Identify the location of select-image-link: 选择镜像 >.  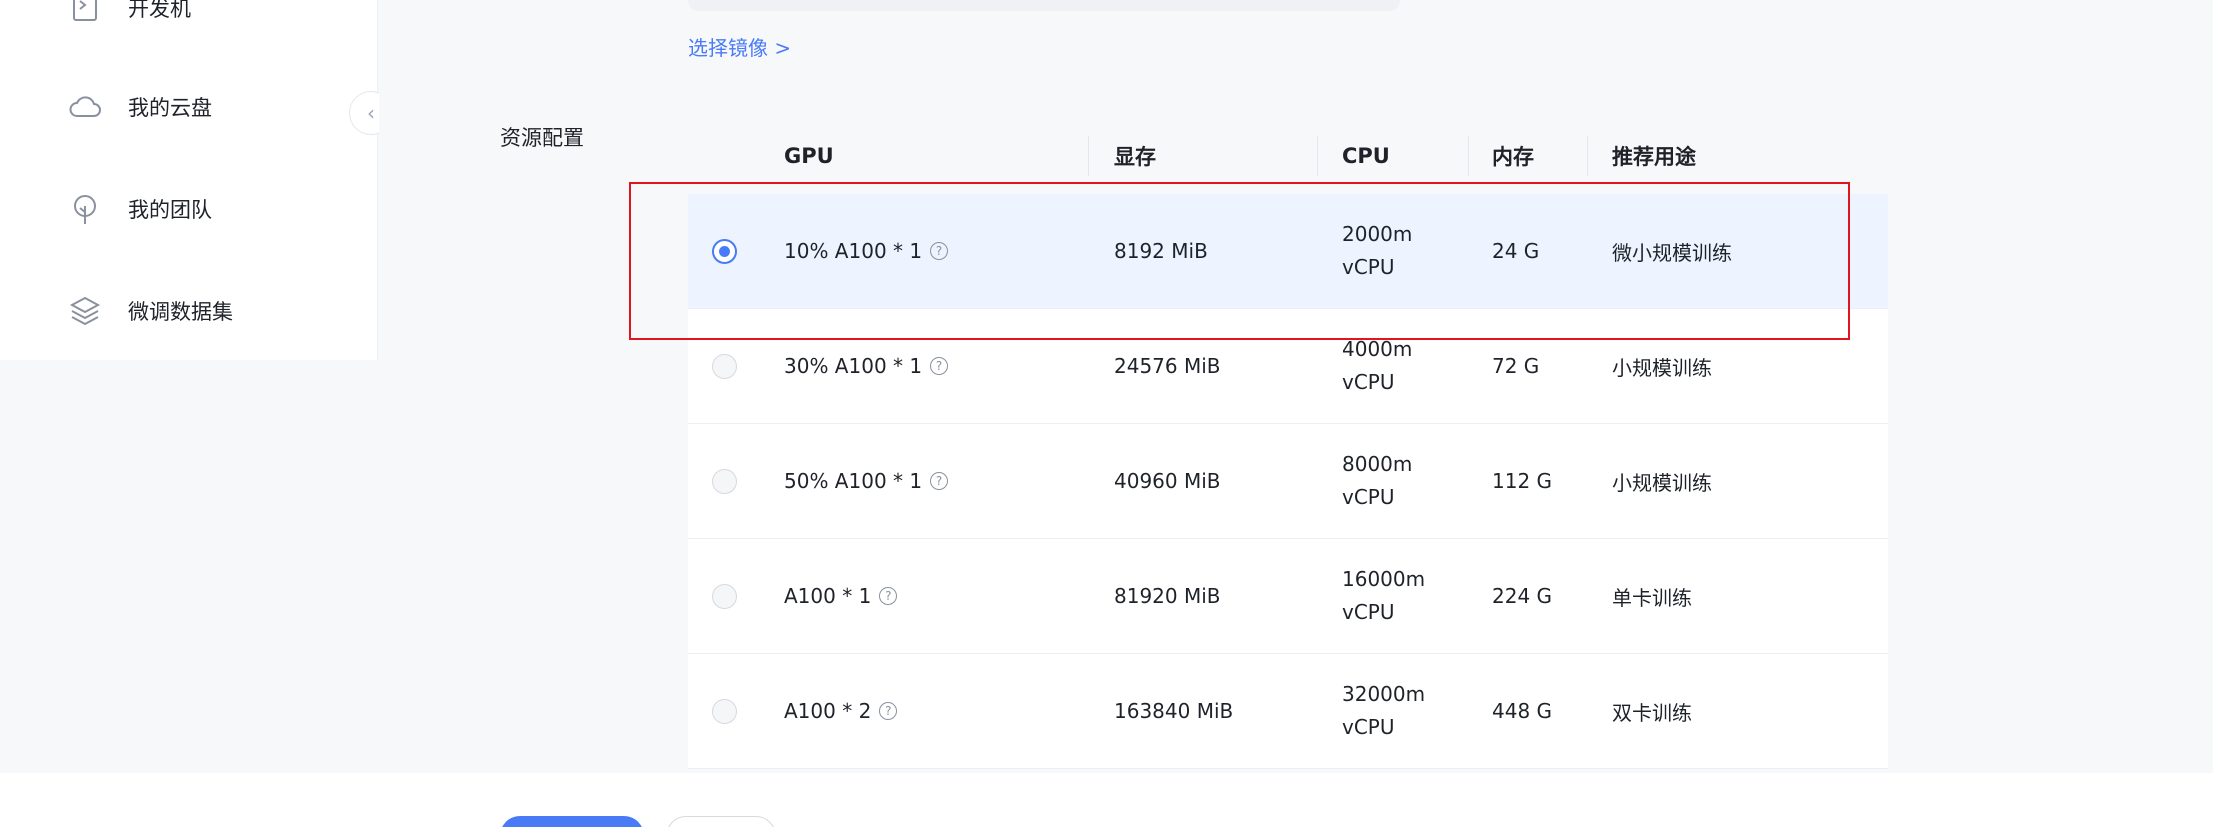
(739, 46).